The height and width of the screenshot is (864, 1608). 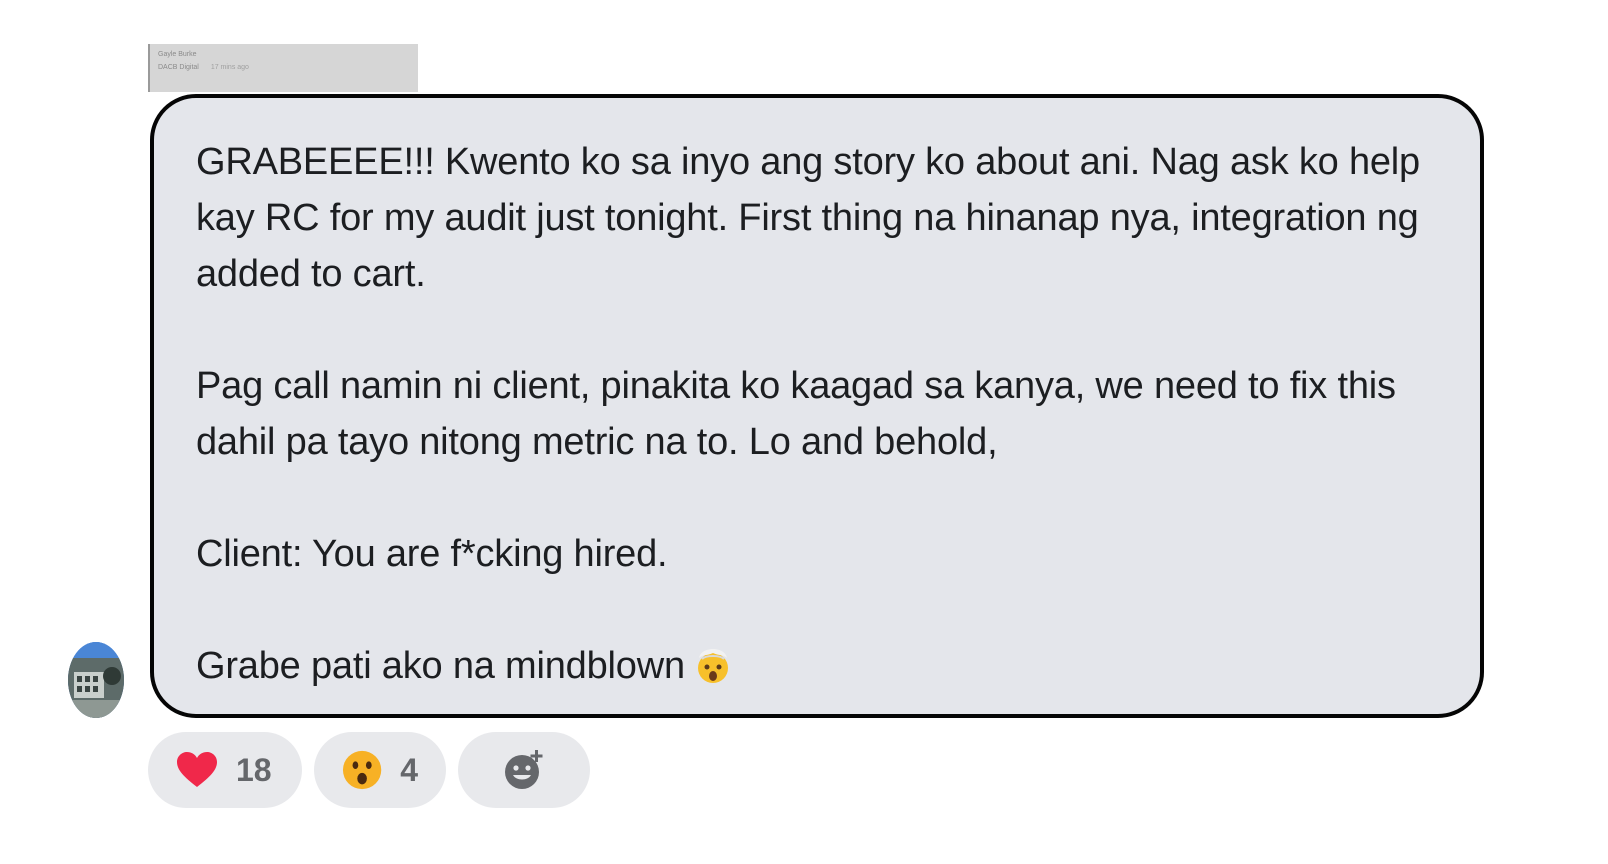 I want to click on reply-preview-meta: DACB Digital 17 mins ago, so click(x=284, y=67).